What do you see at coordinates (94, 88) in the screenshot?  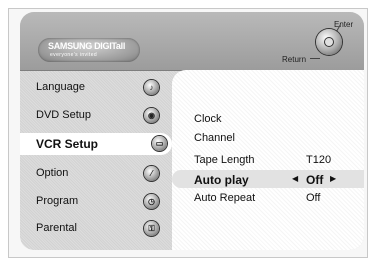 I see `sidebar-item-language: Language ♪` at bounding box center [94, 88].